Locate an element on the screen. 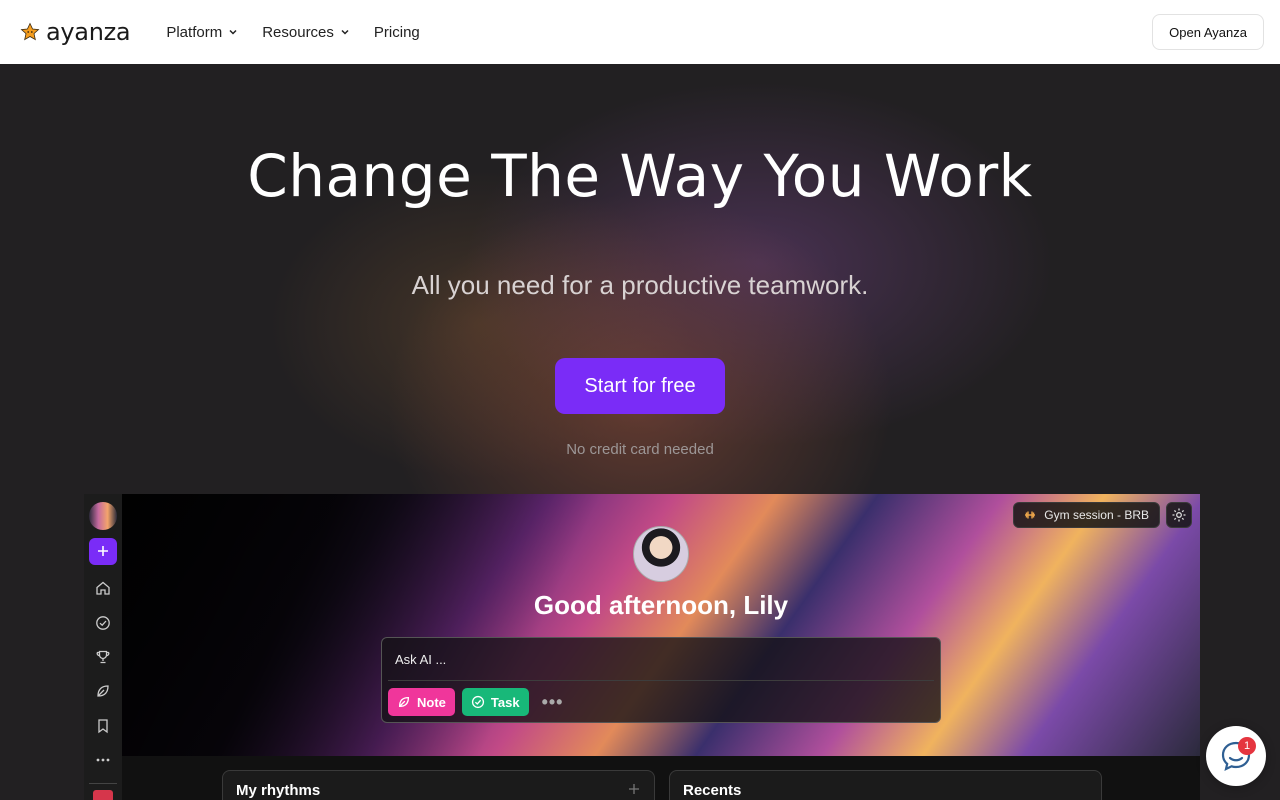 The image size is (1280, 800). ask-divider is located at coordinates (661, 680).